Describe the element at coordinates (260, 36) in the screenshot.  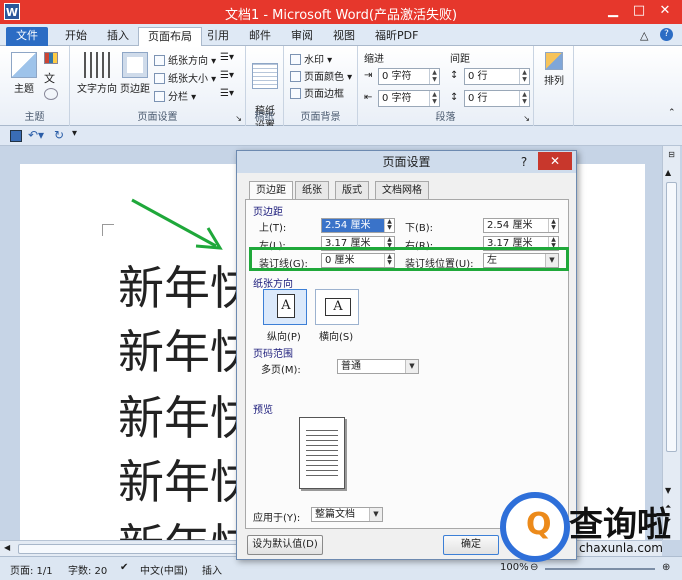
I see `tab-mailings: 邮件` at that location.